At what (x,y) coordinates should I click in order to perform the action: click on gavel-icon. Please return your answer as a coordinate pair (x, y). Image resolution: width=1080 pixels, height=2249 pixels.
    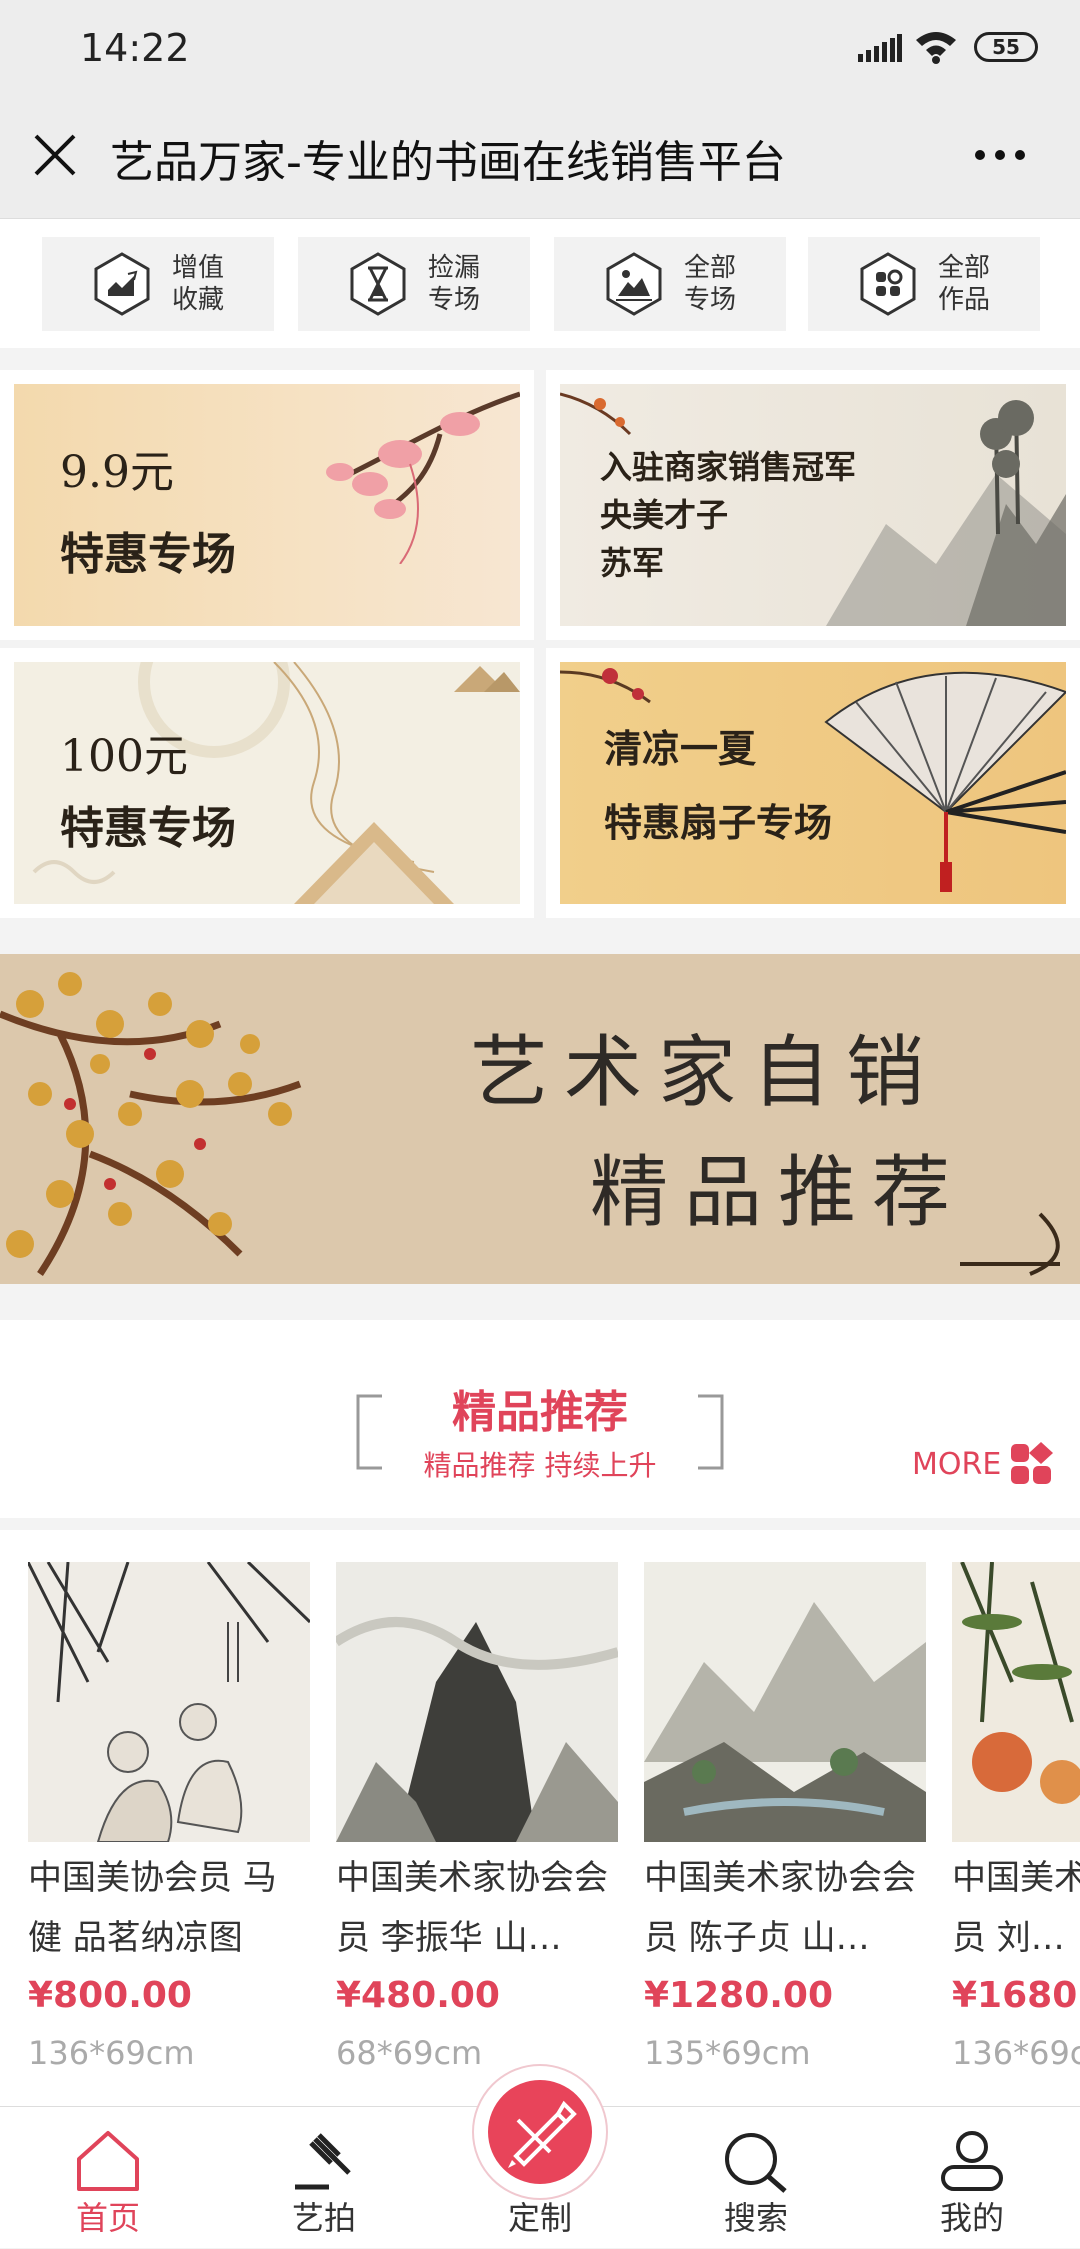
    Looking at the image, I should click on (323, 2161).